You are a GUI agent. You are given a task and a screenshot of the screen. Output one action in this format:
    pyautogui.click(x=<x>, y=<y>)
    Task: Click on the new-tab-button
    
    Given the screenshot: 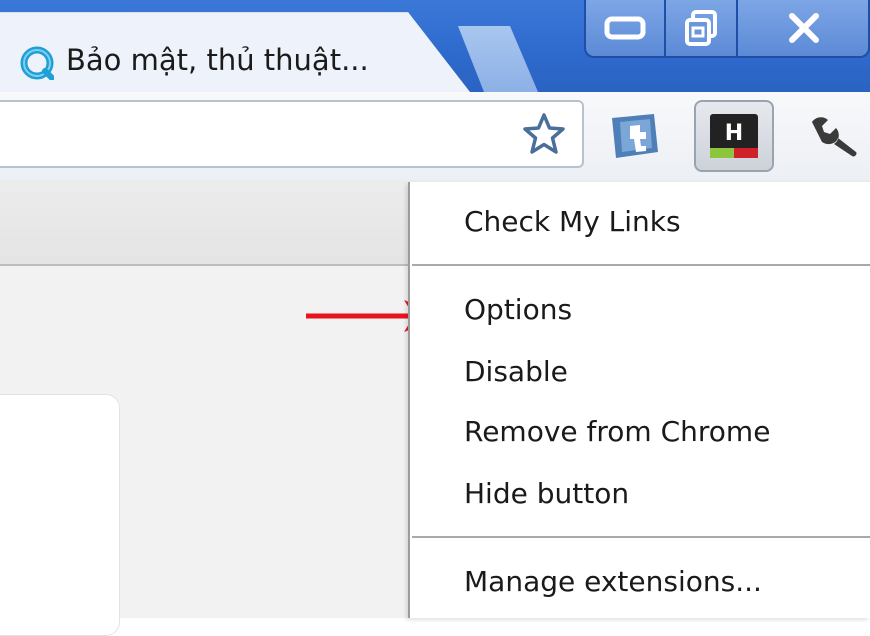 What is the action you would take?
    pyautogui.click(x=498, y=59)
    